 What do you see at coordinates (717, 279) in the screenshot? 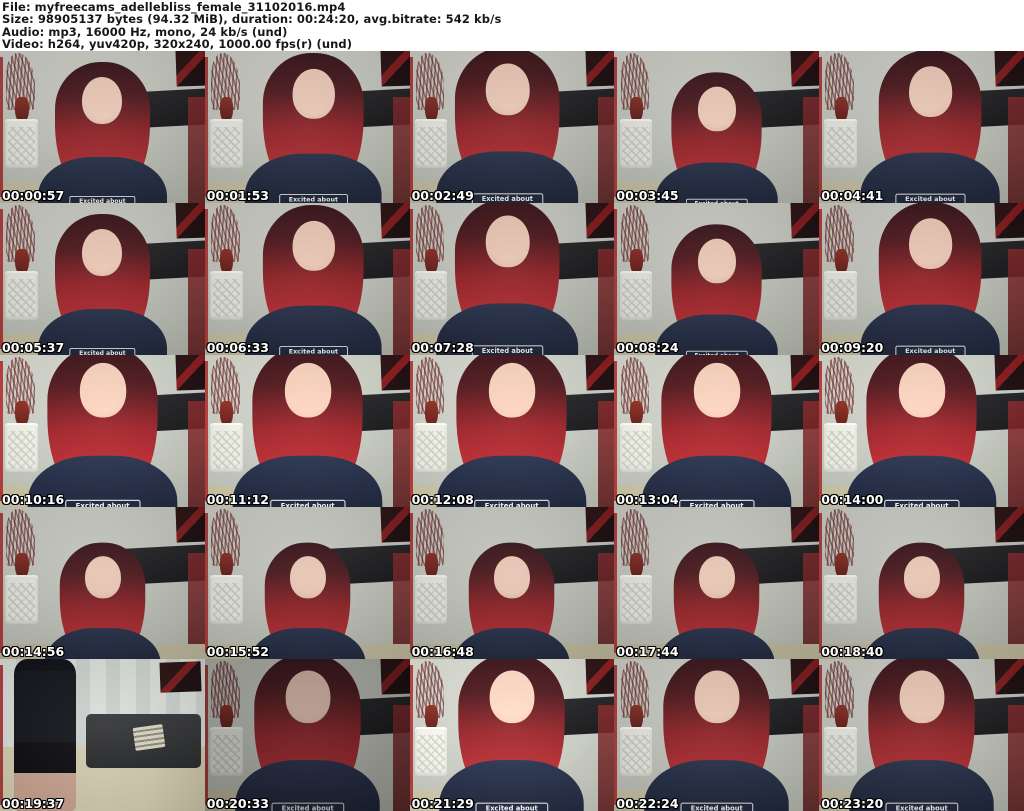
I see `video-thumbnail: Excited about everything 00:08:24` at bounding box center [717, 279].